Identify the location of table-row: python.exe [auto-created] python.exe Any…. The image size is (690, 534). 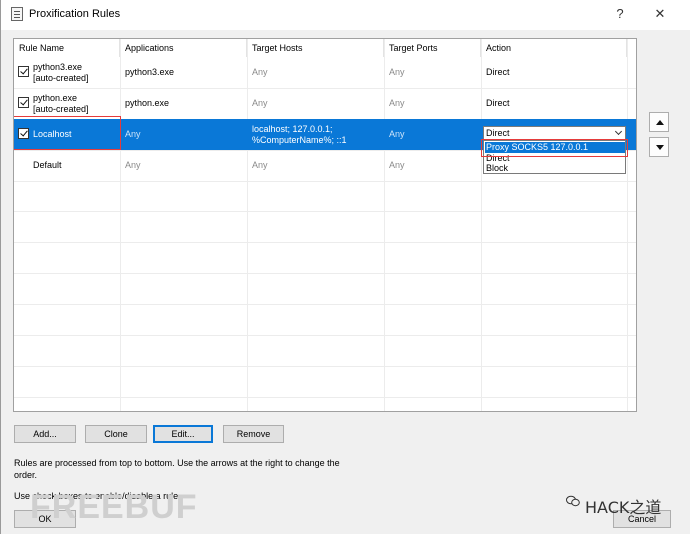
(325, 103).